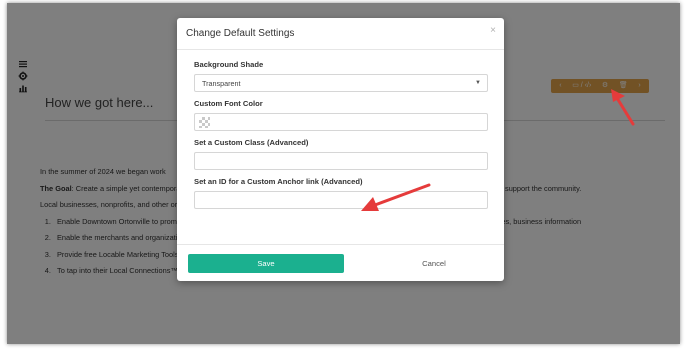  I want to click on modal-footer: Save Cancel, so click(340, 262).